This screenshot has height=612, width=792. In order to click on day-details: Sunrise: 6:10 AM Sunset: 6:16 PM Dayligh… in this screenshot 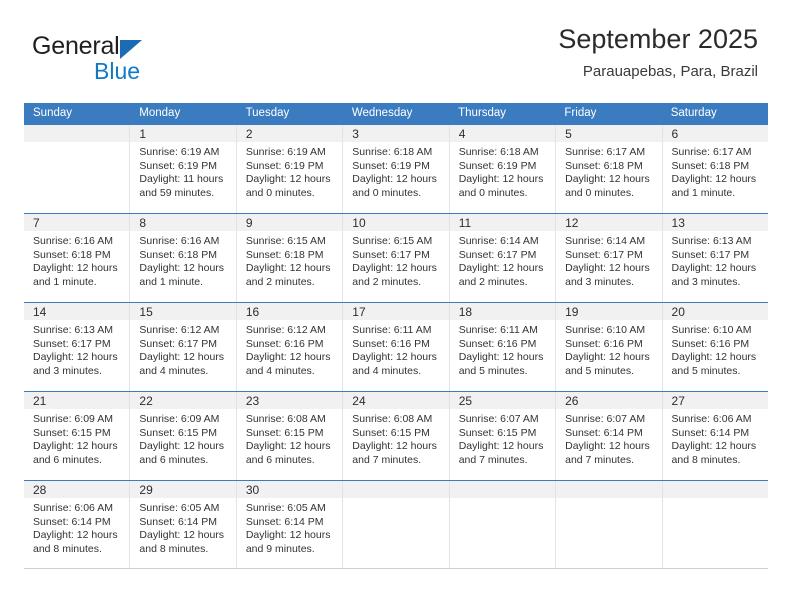, I will do `click(715, 349)`.